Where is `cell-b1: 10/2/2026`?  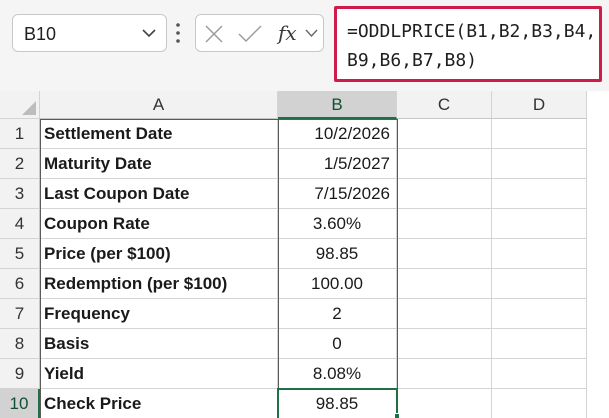 cell-b1: 10/2/2026 is located at coordinates (337, 134).